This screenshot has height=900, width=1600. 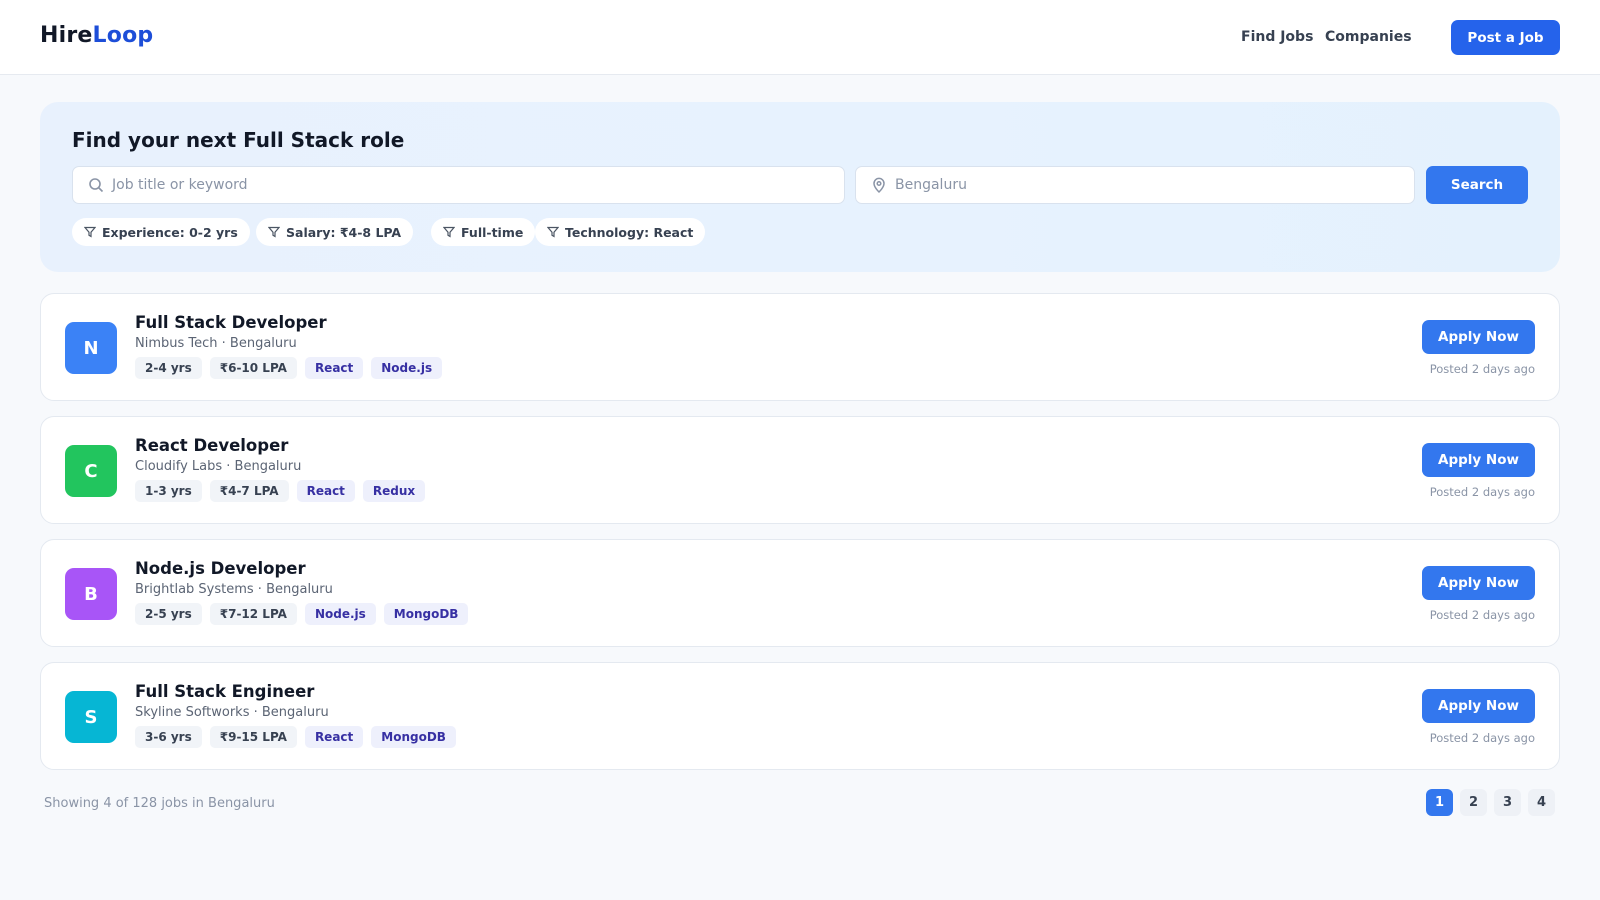 What do you see at coordinates (168, 491) in the screenshot?
I see `experience-tag: 1-3 yrs` at bounding box center [168, 491].